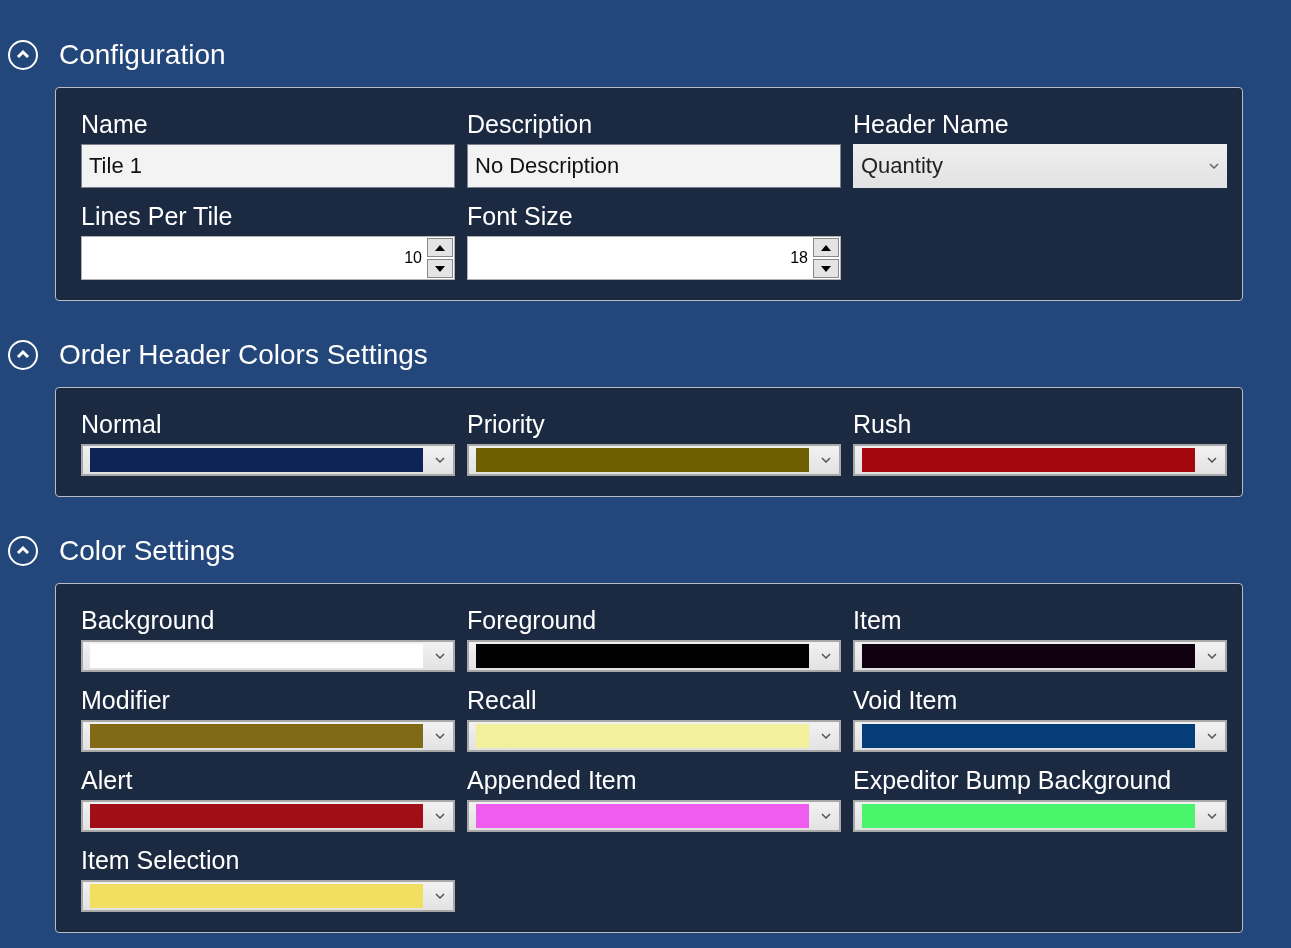 This screenshot has width=1291, height=948. What do you see at coordinates (1040, 166) in the screenshot?
I see `dropdown-field: Quantity` at bounding box center [1040, 166].